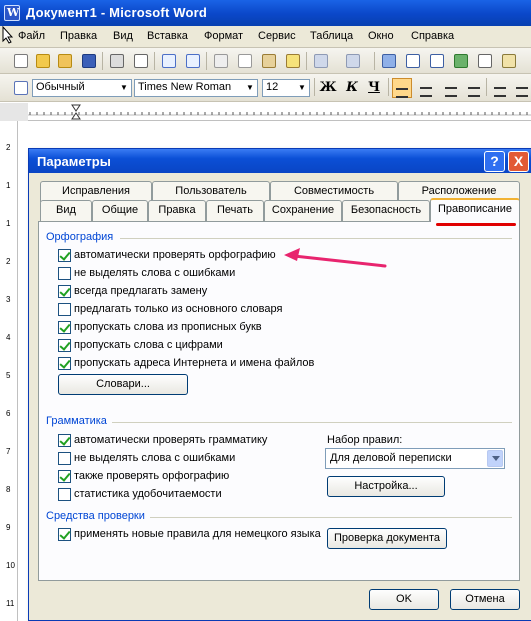 The height and width of the screenshot is (621, 531). What do you see at coordinates (185, 87) in the screenshot?
I see `font-value: Times New Roman` at bounding box center [185, 87].